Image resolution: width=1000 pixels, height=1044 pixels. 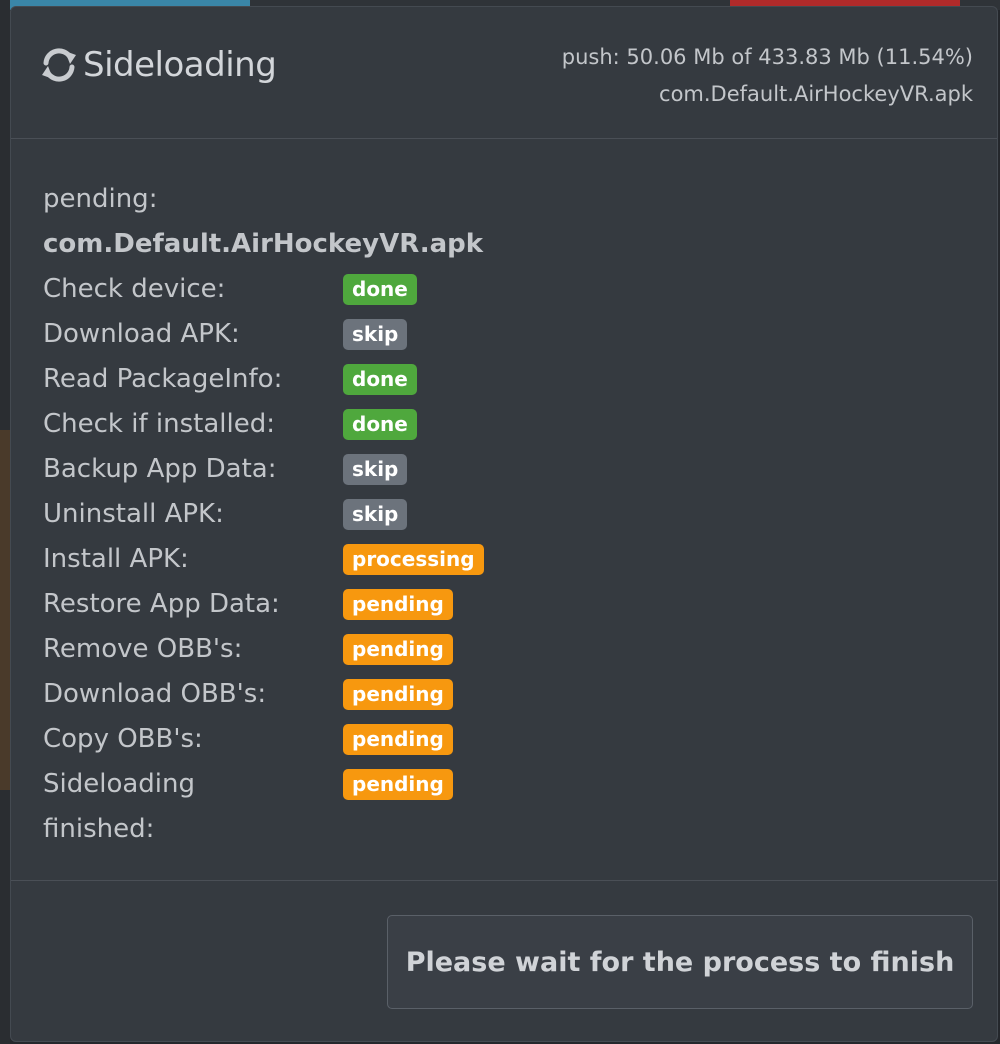 I want to click on pending-label: pending:, so click(x=100, y=199).